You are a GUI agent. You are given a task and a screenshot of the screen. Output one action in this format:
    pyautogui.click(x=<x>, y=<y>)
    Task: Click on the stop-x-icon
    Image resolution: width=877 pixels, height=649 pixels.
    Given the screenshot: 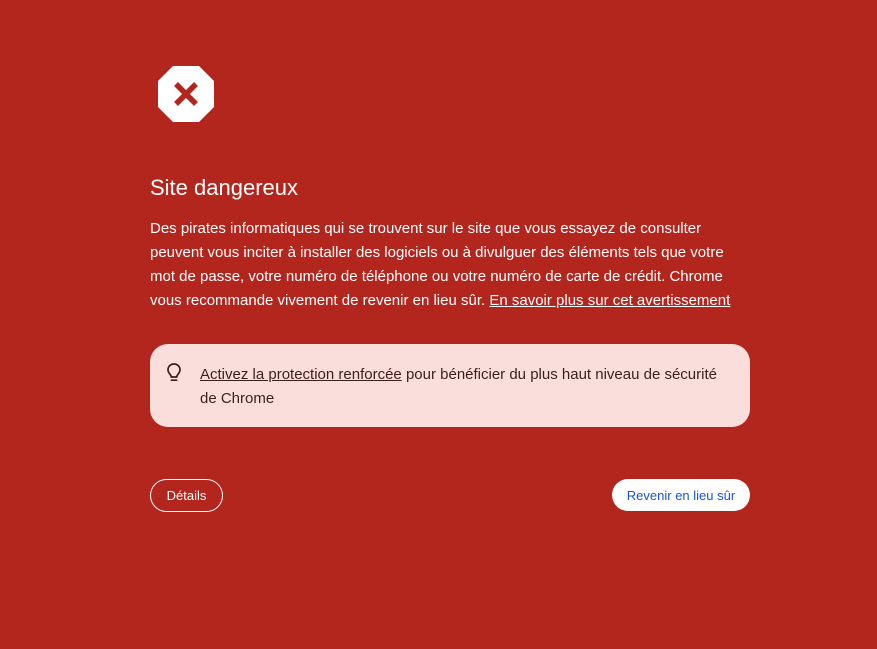 What is the action you would take?
    pyautogui.click(x=186, y=94)
    